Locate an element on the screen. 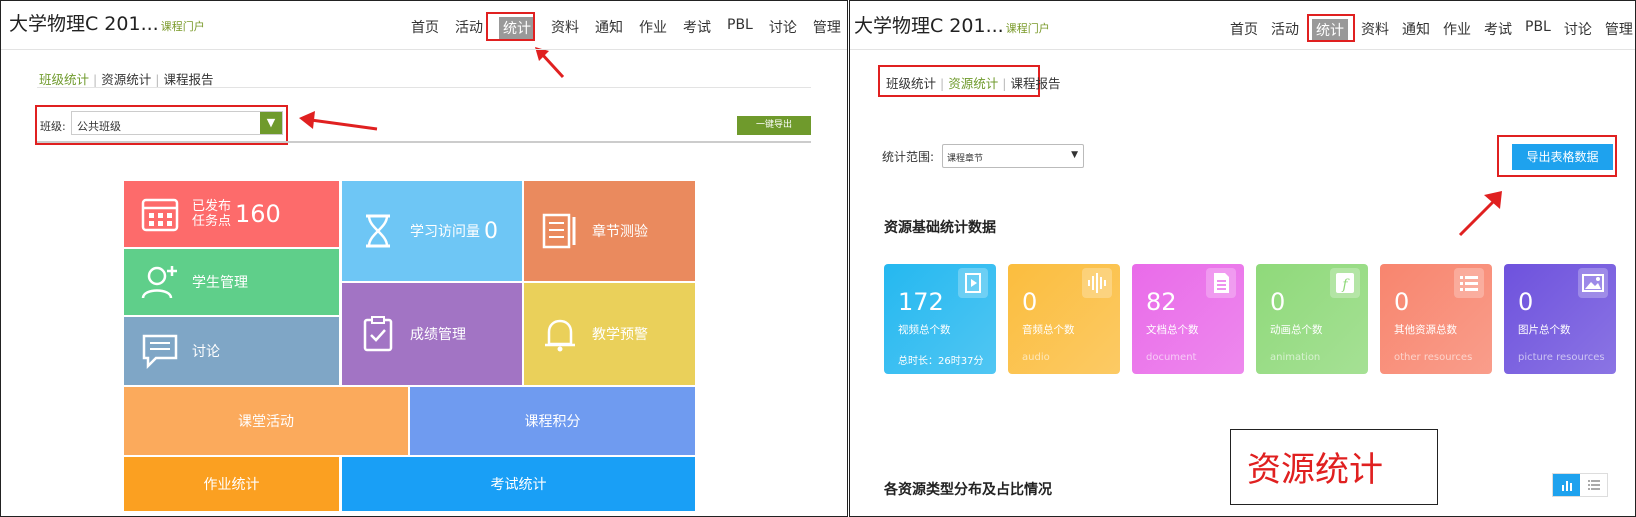  tile-class-activity: 课堂活动 is located at coordinates (266, 421).